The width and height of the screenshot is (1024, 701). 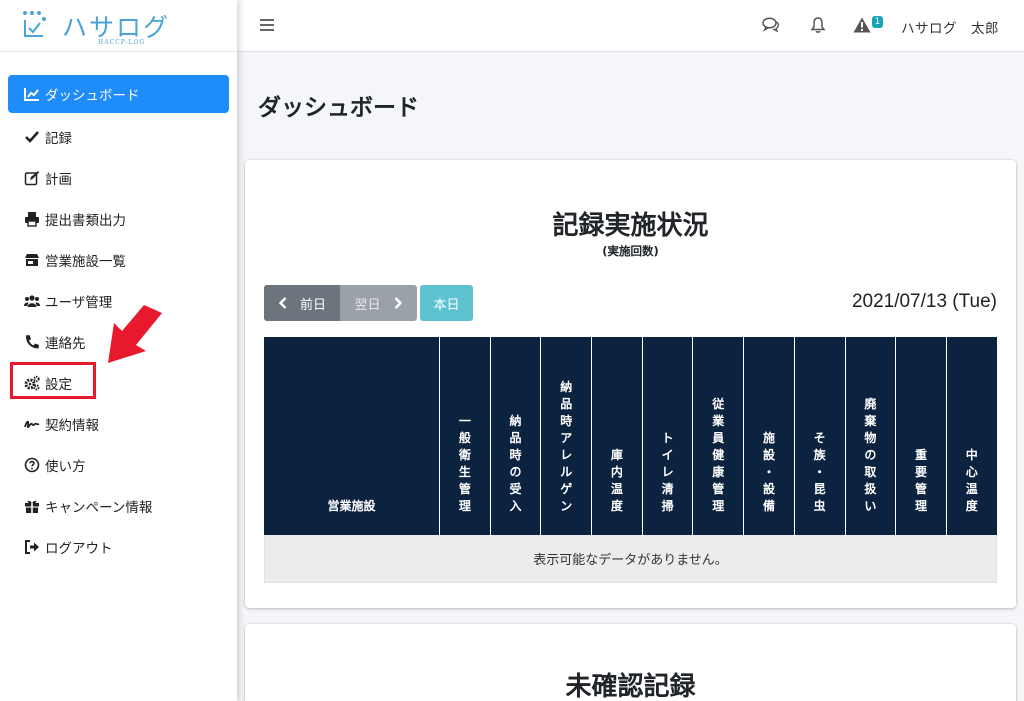 What do you see at coordinates (515, 463) in the screenshot?
I see `column-header-label: 納品時の受入` at bounding box center [515, 463].